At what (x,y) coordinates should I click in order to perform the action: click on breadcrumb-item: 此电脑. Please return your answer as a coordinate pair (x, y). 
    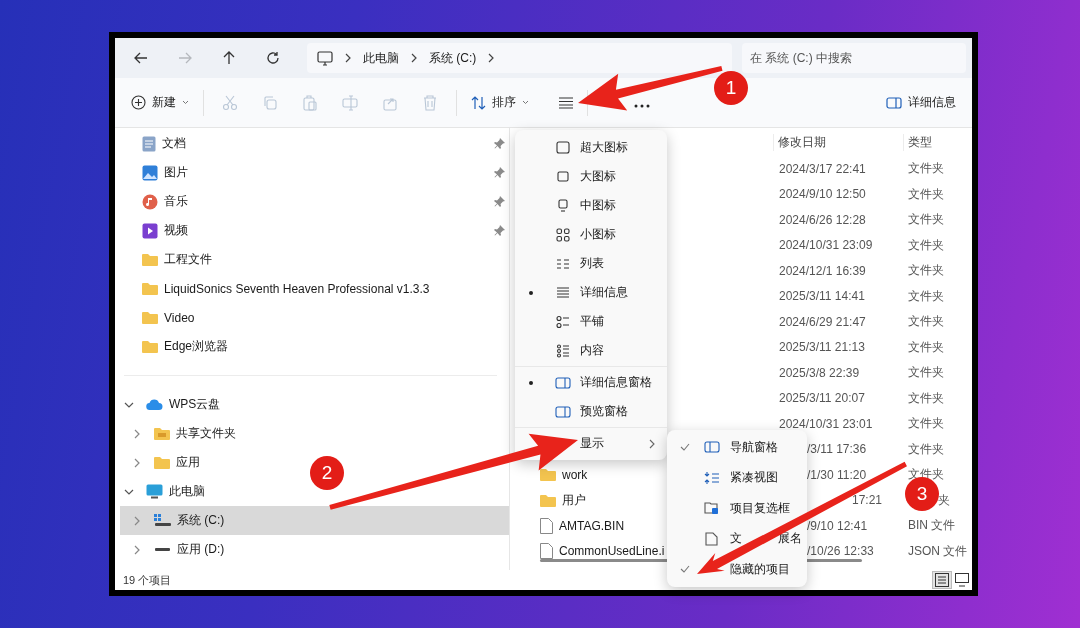
    Looking at the image, I should click on (381, 58).